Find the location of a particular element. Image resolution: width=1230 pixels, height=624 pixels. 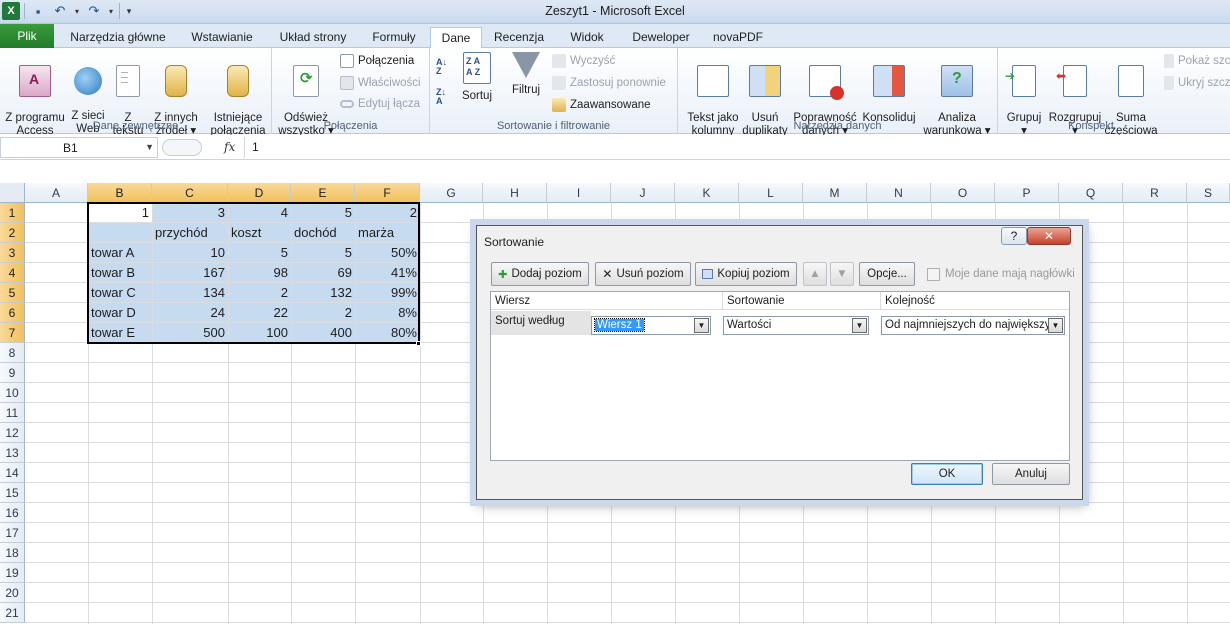

column-header-i: I is located at coordinates (579, 193).